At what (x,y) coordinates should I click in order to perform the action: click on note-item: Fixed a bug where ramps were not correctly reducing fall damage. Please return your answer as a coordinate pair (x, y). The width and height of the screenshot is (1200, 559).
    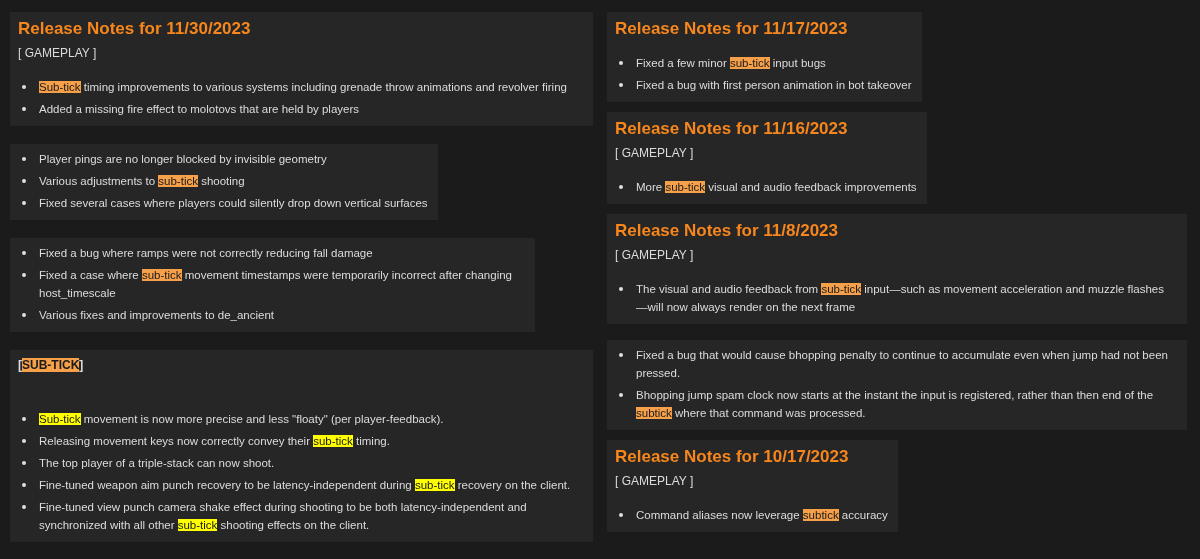
    Looking at the image, I should click on (206, 253).